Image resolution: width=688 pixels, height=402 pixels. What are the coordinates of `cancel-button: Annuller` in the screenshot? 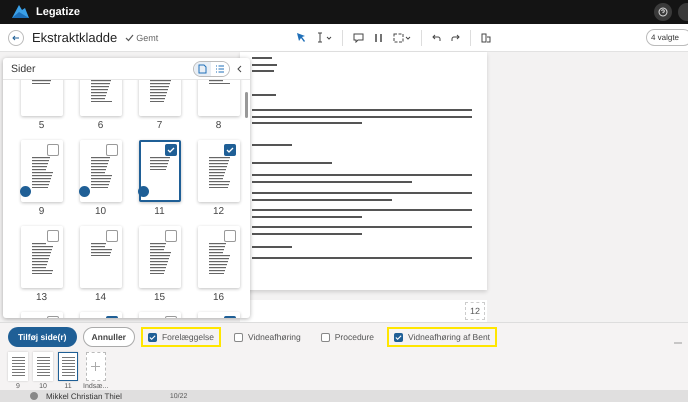 It's located at (108, 337).